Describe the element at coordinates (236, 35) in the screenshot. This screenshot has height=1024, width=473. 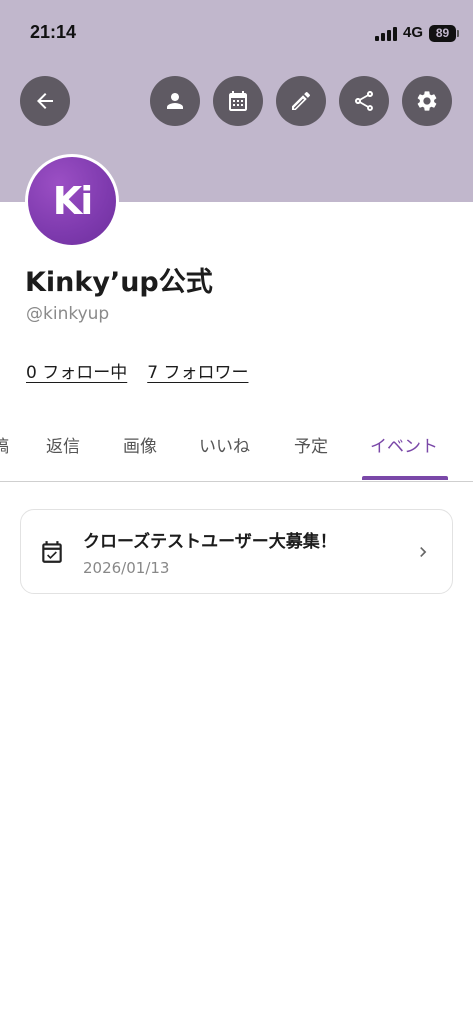
I see `status-bar: 21:14 4G 89` at that location.